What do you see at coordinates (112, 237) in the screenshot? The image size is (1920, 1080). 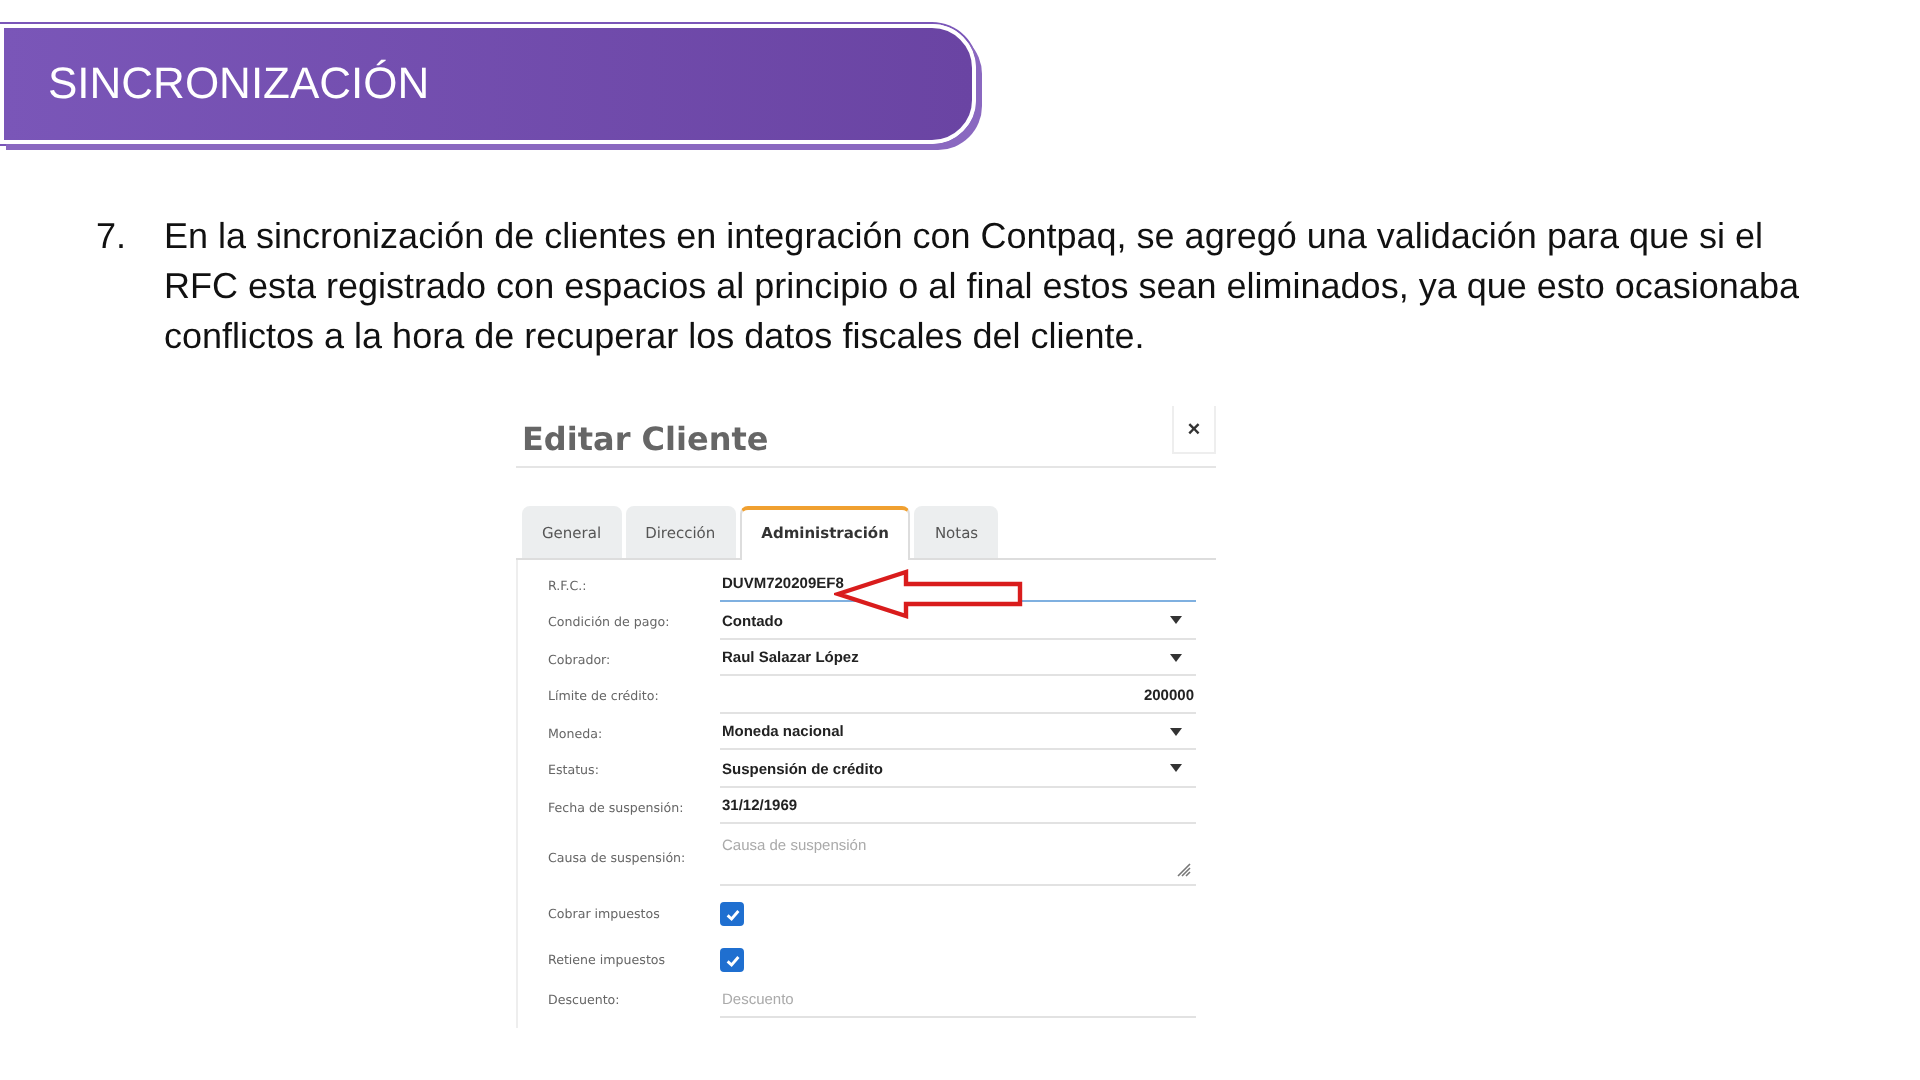 I see `list-number: 7.` at bounding box center [112, 237].